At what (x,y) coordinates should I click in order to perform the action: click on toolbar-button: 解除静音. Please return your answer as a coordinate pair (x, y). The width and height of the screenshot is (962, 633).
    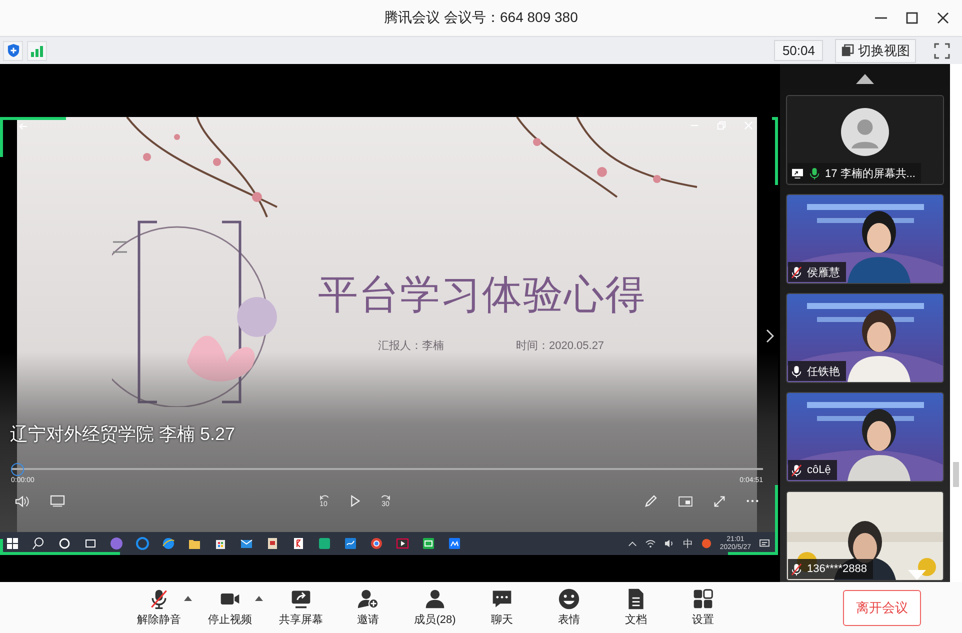
    Looking at the image, I should click on (159, 607).